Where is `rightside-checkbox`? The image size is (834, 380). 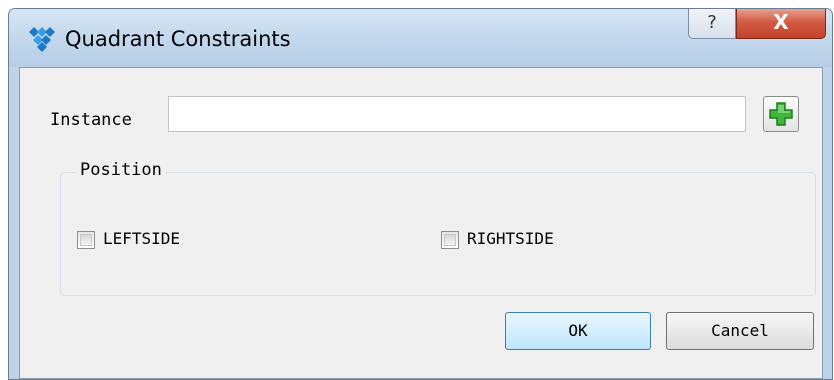 rightside-checkbox is located at coordinates (450, 240).